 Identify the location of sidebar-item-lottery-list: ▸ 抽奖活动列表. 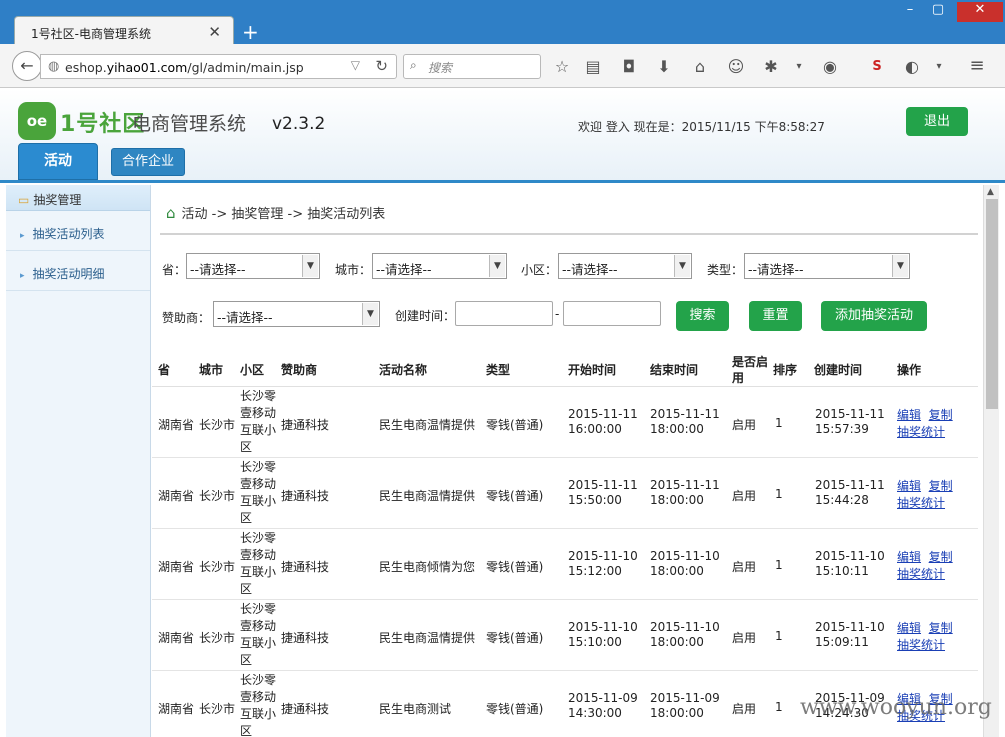
(78, 231).